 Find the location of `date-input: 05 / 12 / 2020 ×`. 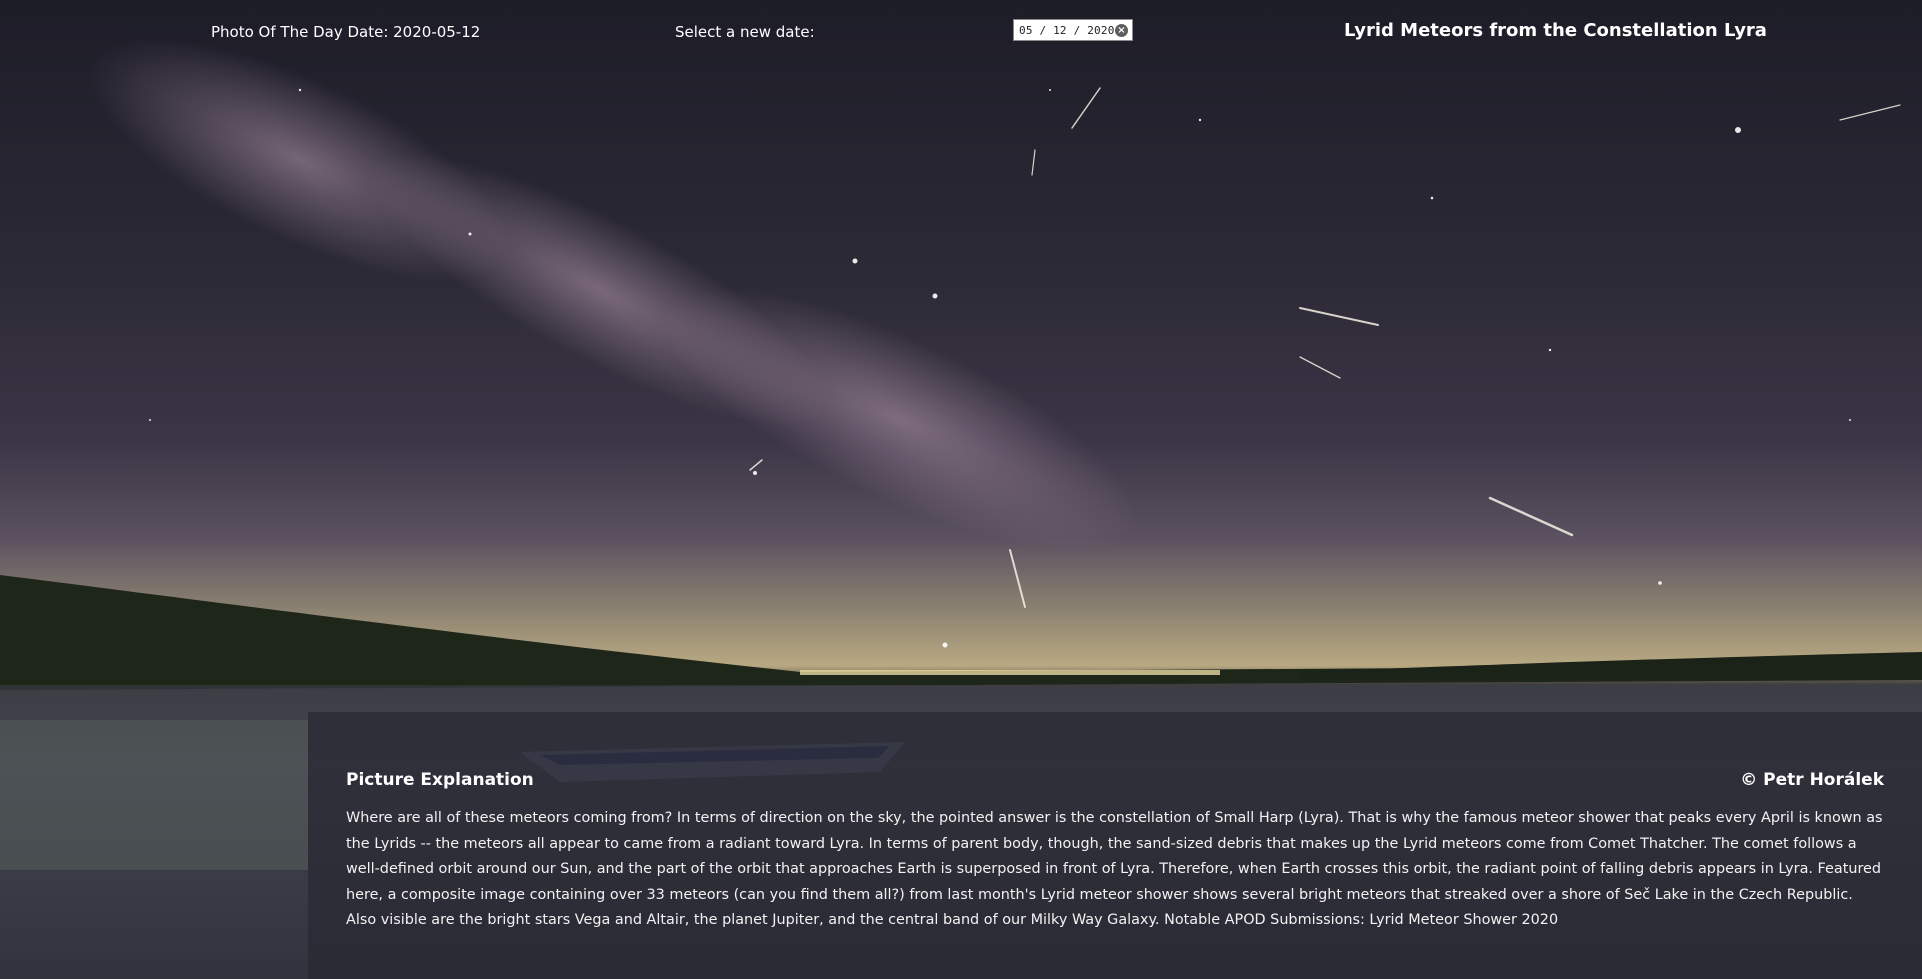

date-input: 05 / 12 / 2020 × is located at coordinates (1073, 30).